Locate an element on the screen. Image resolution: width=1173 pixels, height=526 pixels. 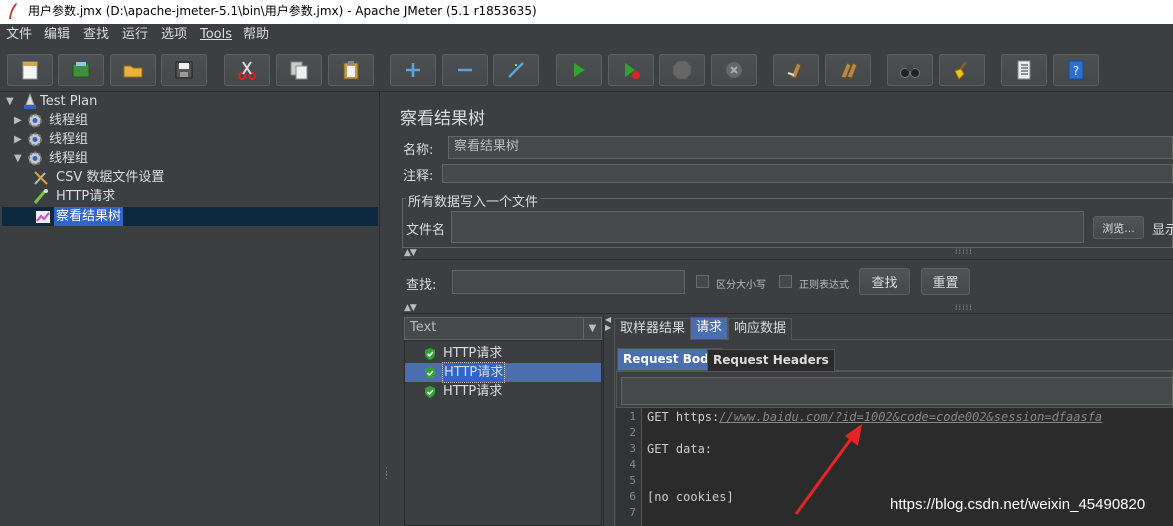
save-button is located at coordinates (184, 70).